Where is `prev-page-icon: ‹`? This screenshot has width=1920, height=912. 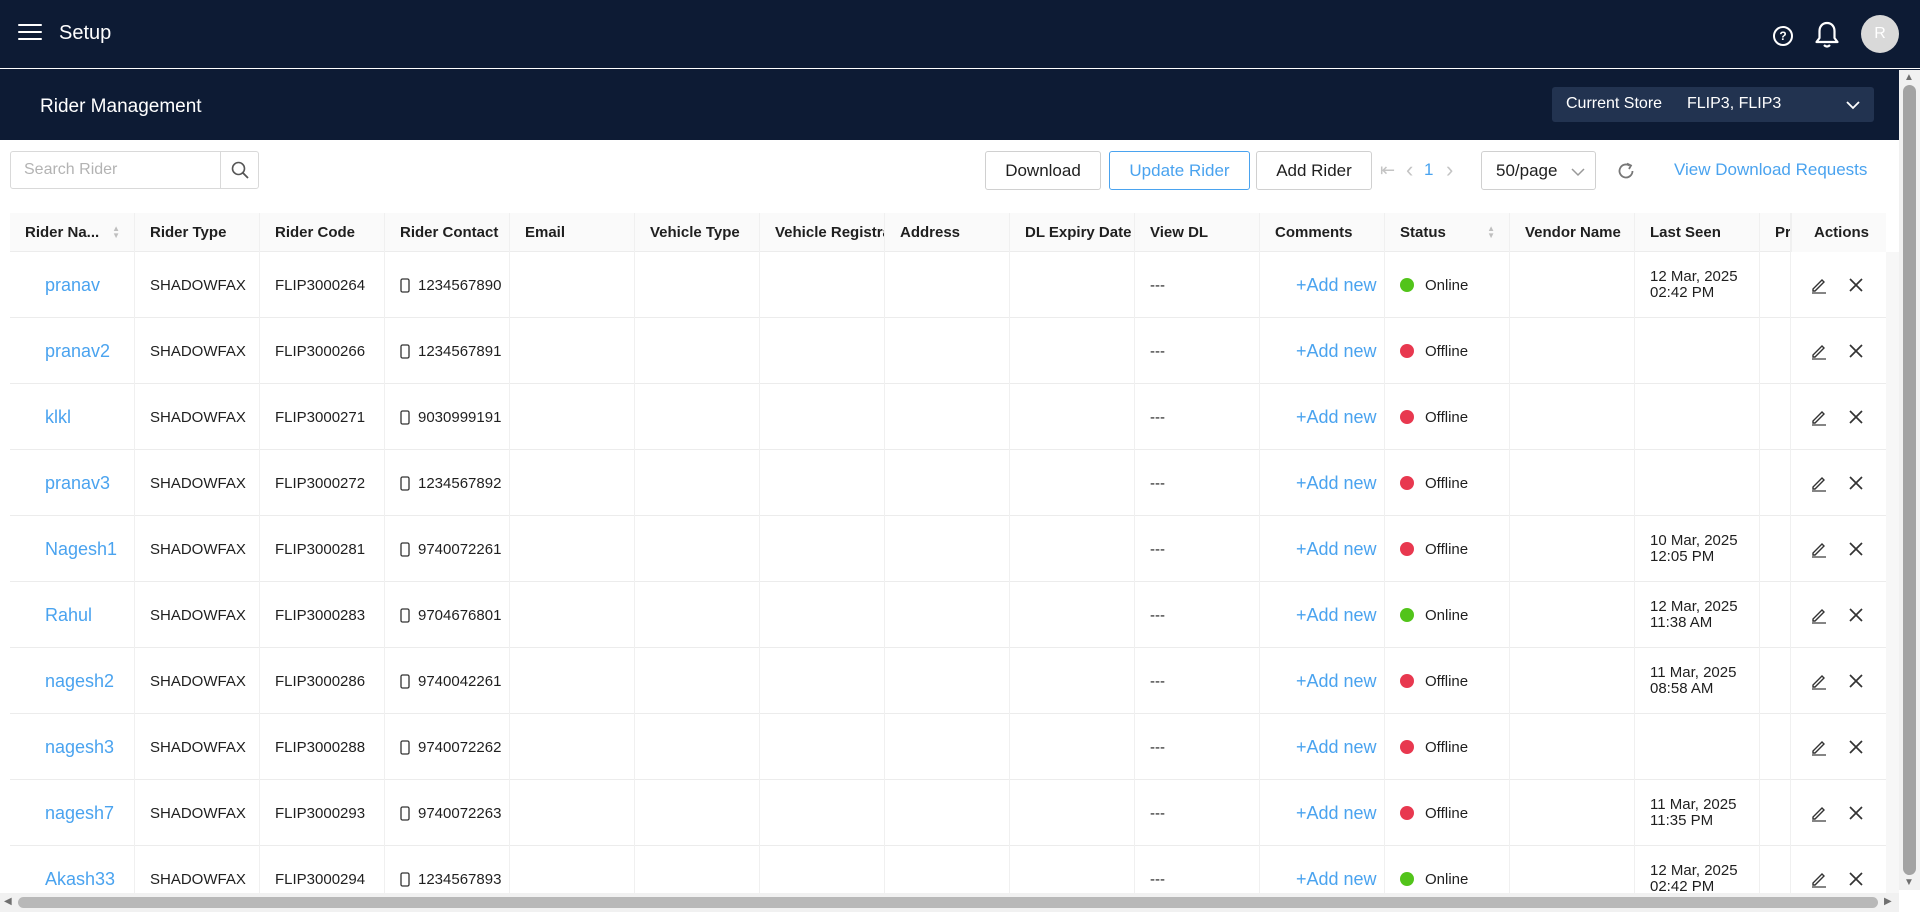 prev-page-icon: ‹ is located at coordinates (1414, 169).